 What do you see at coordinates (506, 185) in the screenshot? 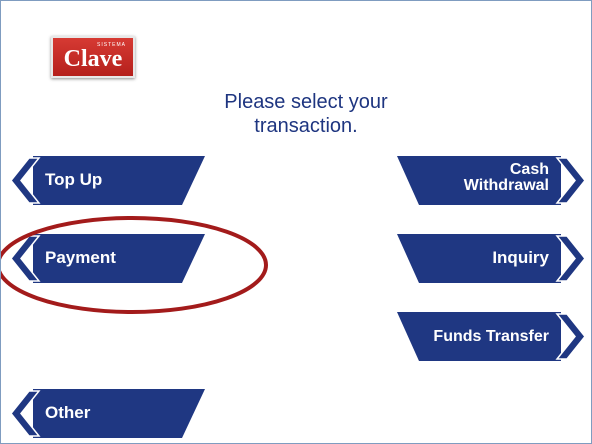
I see `cash-label-line-2: Withdrawal` at bounding box center [506, 185].